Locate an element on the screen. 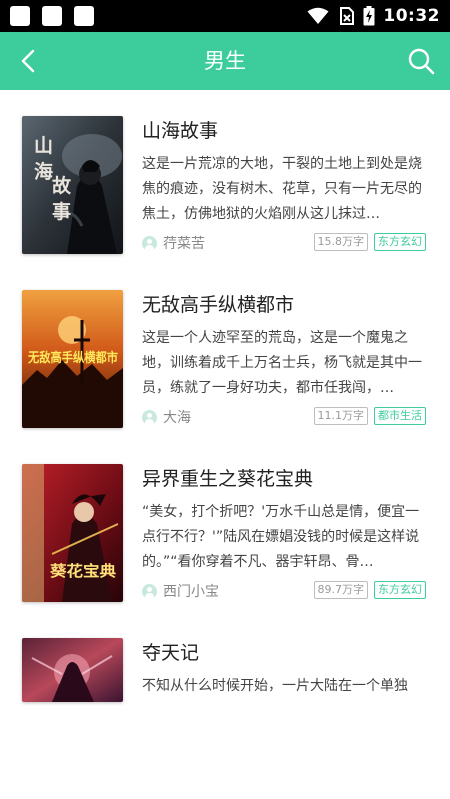 The image size is (450, 799). author-name: 大海 is located at coordinates (177, 418).